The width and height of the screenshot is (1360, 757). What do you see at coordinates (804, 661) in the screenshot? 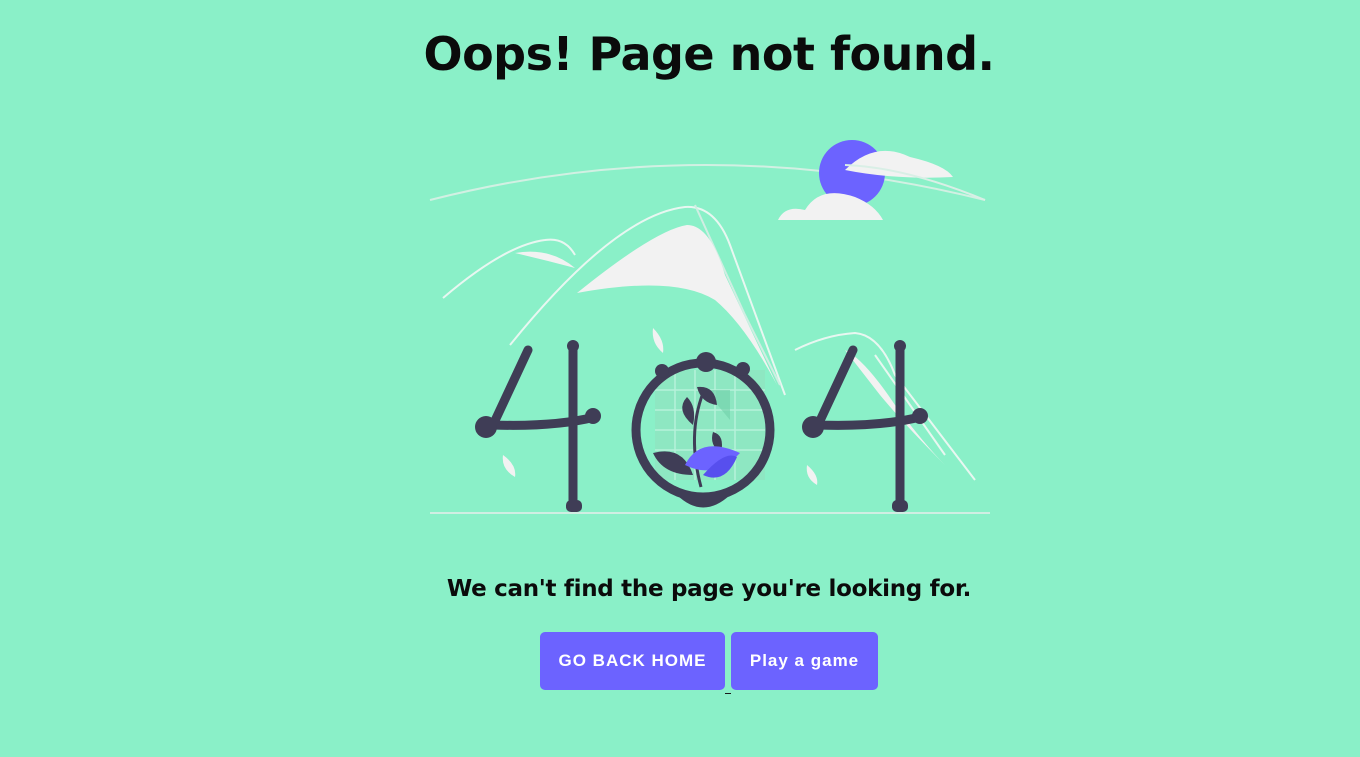
I see `play-a-game-button: Play a game` at bounding box center [804, 661].